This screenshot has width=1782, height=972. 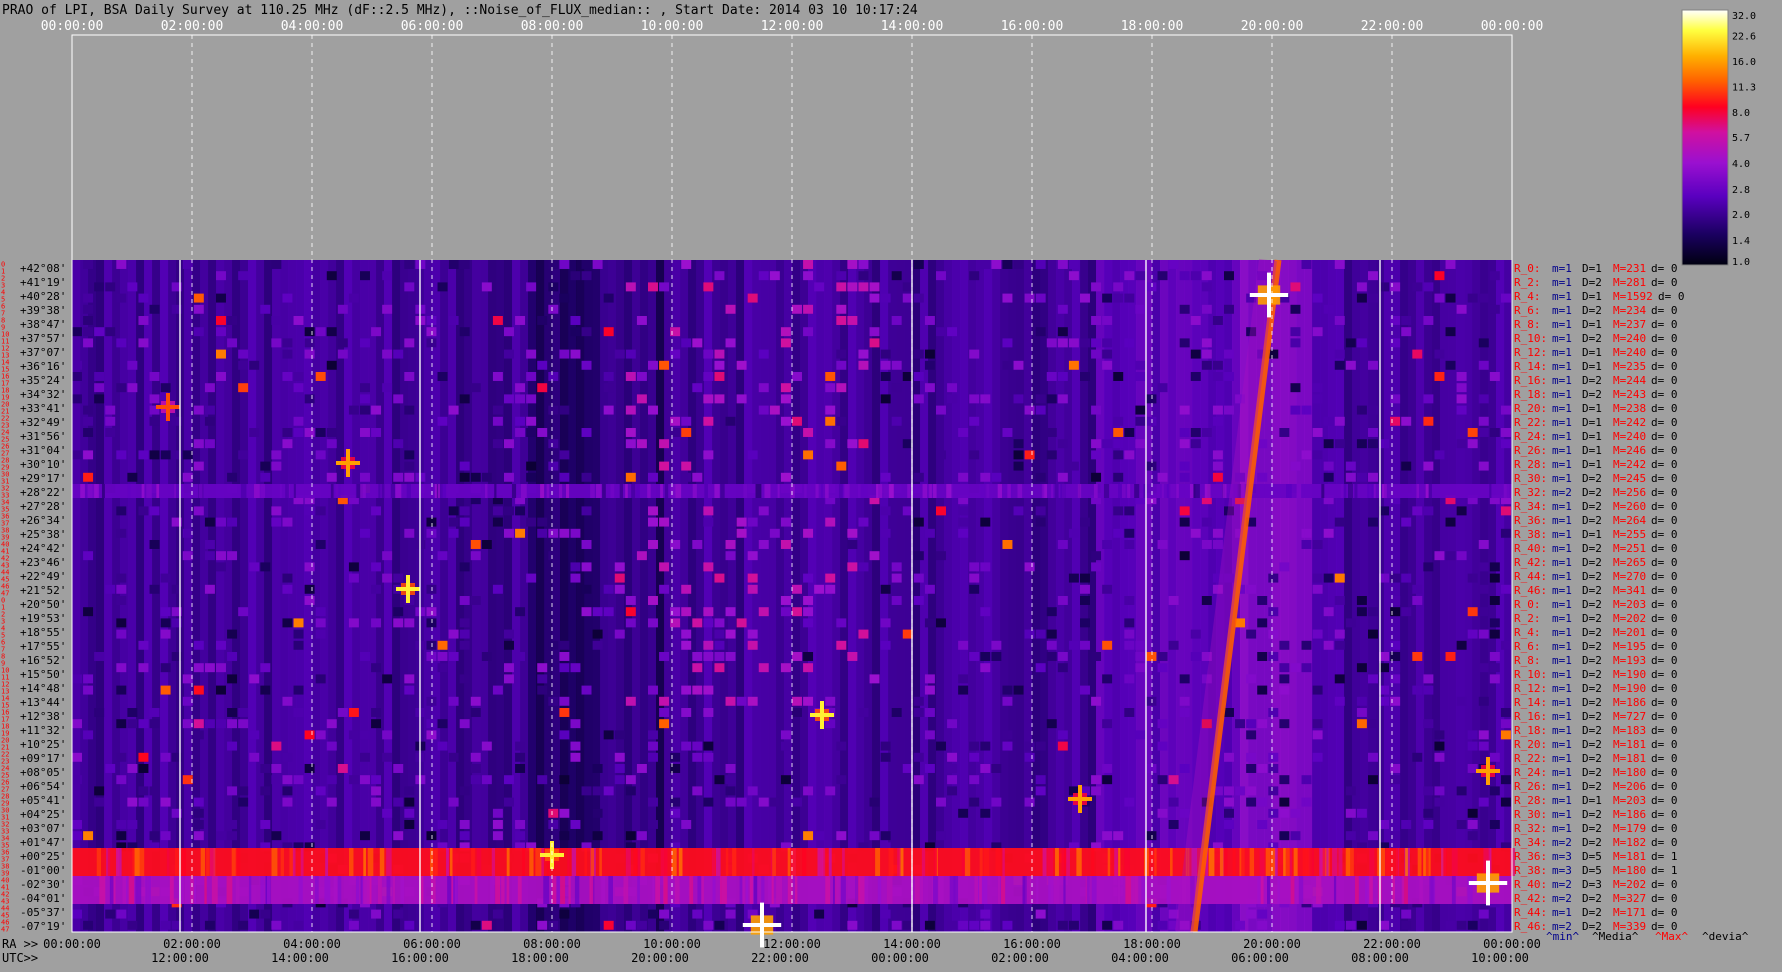 I want to click on stats-row-id: R_30:, so click(x=1530, y=478).